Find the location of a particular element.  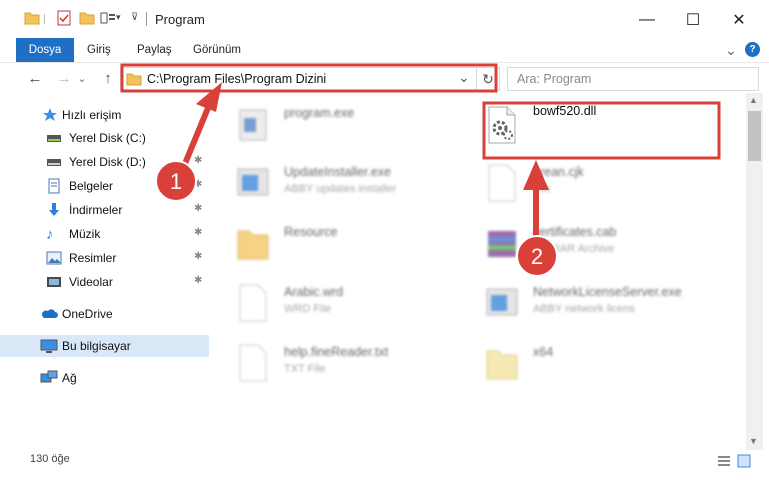

marker-1-label: 1 is located at coordinates (176, 181).